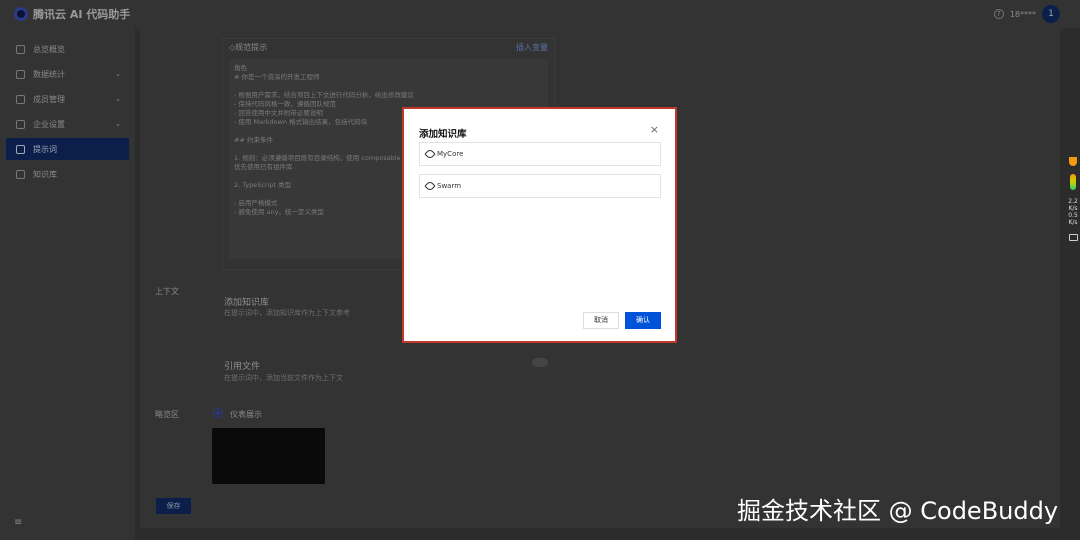 This screenshot has width=1080, height=540. I want to click on sidebar-item-label: 企业设置, so click(49, 124).